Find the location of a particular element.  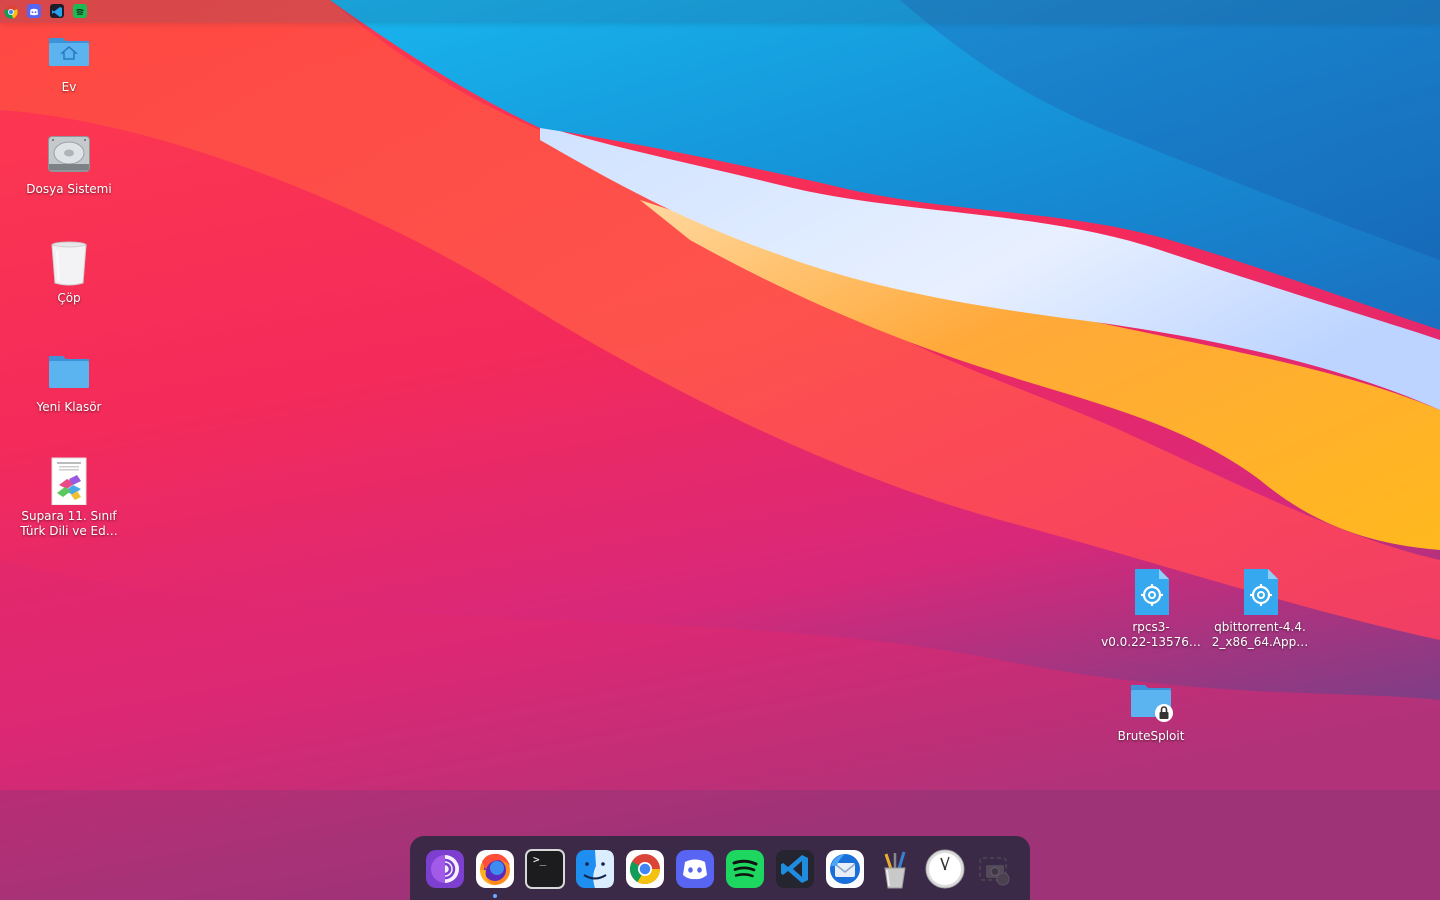

thunderbird-icon is located at coordinates (845, 869).